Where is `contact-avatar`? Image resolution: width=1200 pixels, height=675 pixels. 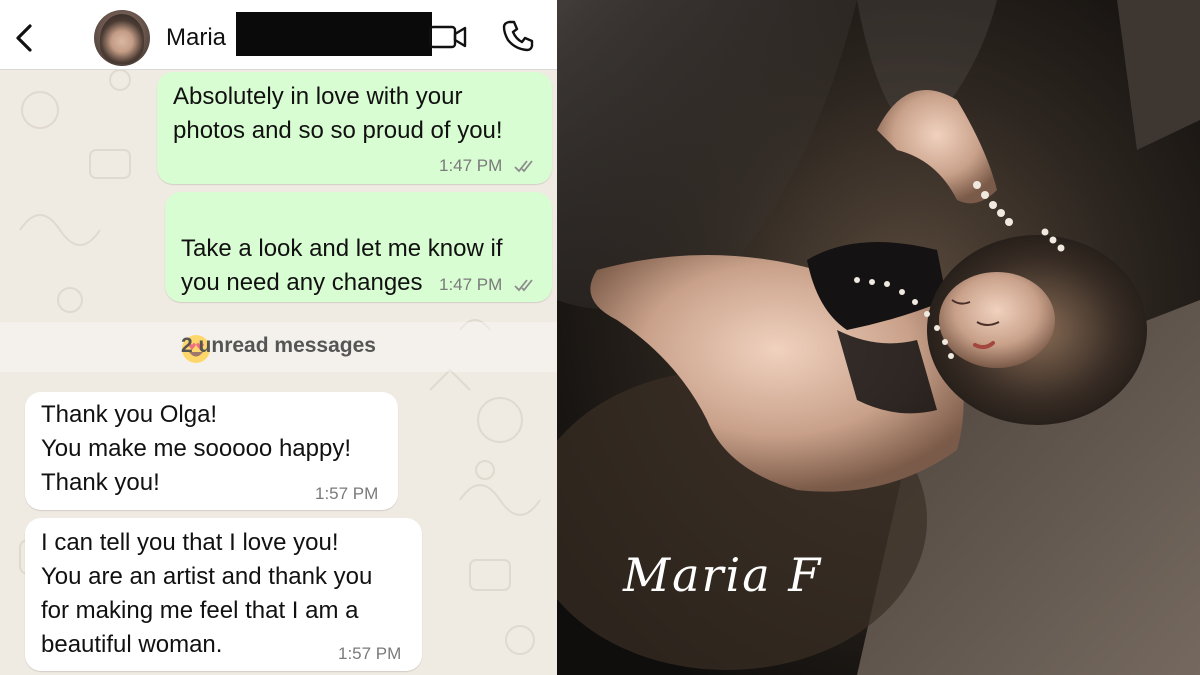 contact-avatar is located at coordinates (122, 38).